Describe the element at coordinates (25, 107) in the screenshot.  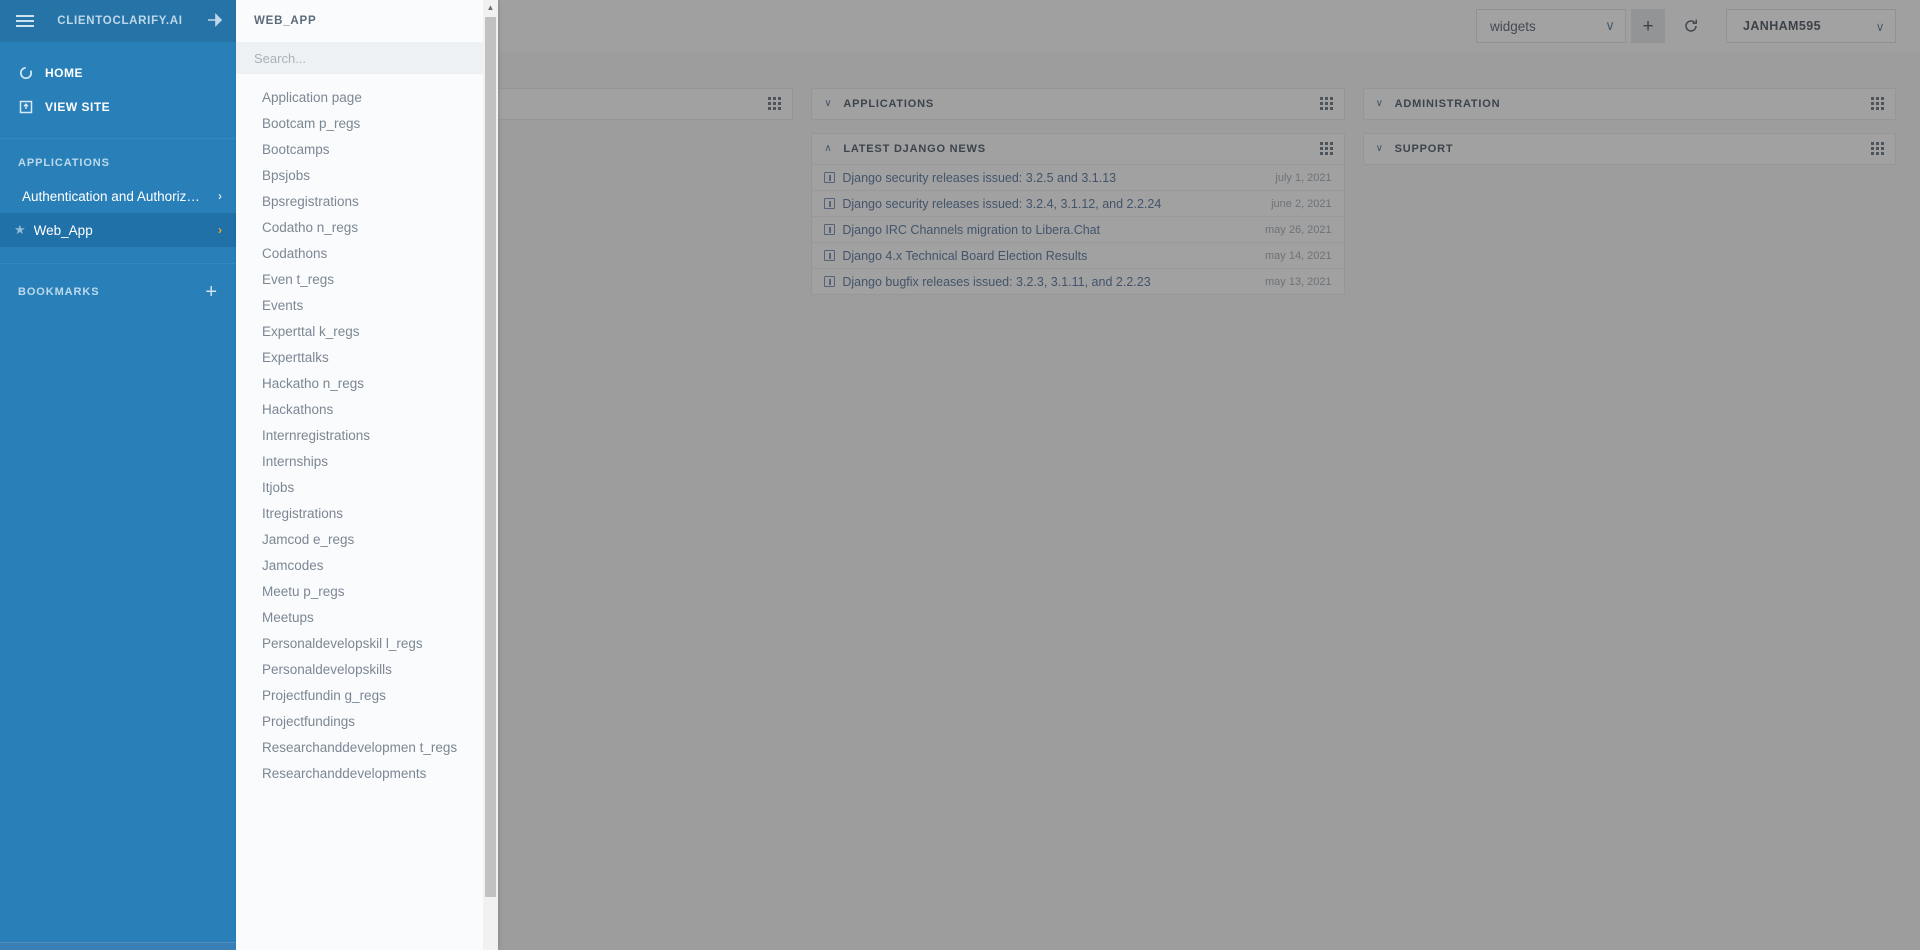
I see `external-link-icon` at that location.